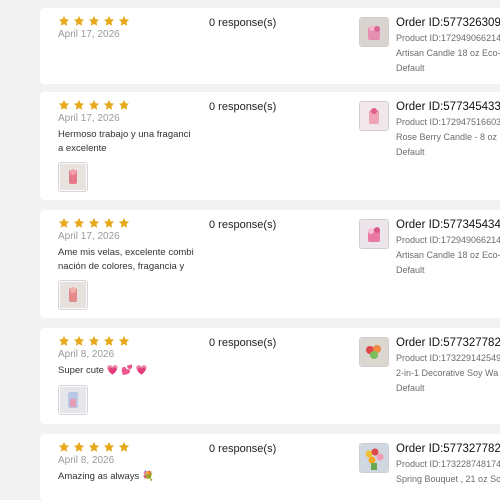 This screenshot has height=500, width=500. What do you see at coordinates (447, 373) in the screenshot?
I see `product-name: 2-in-1 Decorative Soy Wa` at bounding box center [447, 373].